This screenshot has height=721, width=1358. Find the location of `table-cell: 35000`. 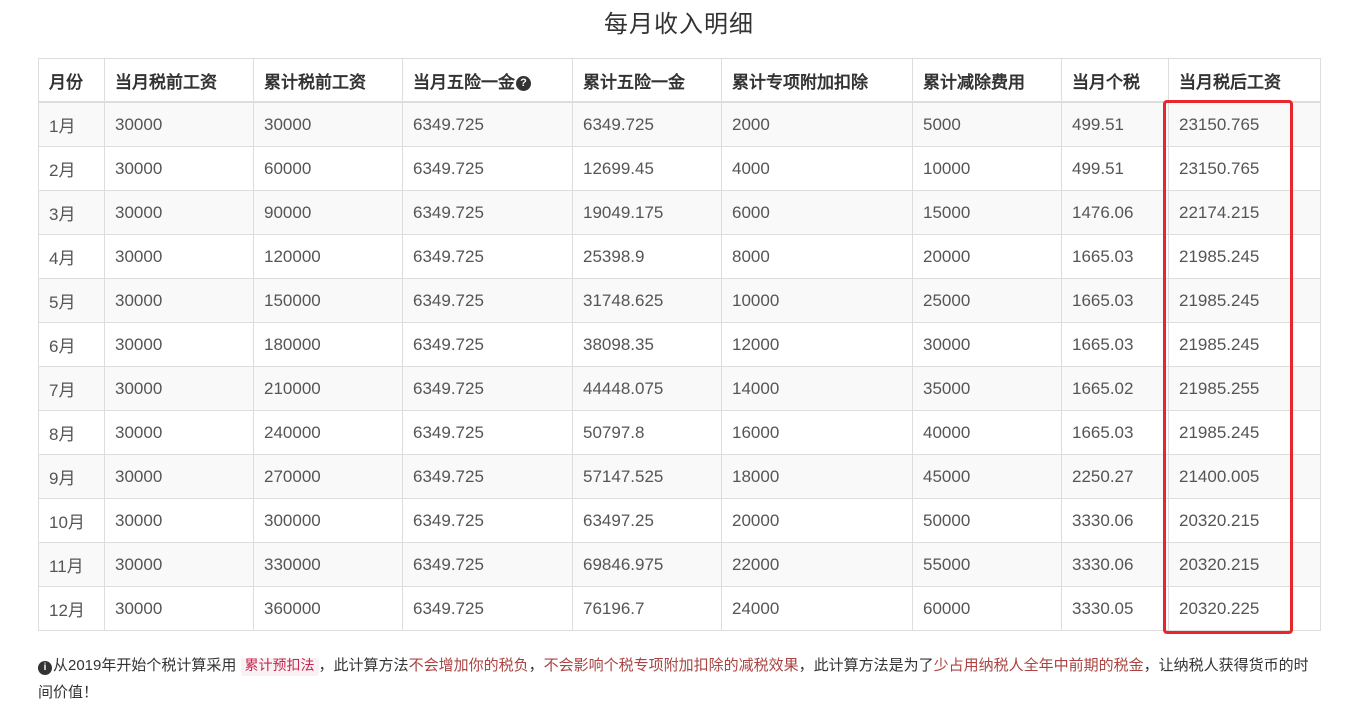

table-cell: 35000 is located at coordinates (987, 388).